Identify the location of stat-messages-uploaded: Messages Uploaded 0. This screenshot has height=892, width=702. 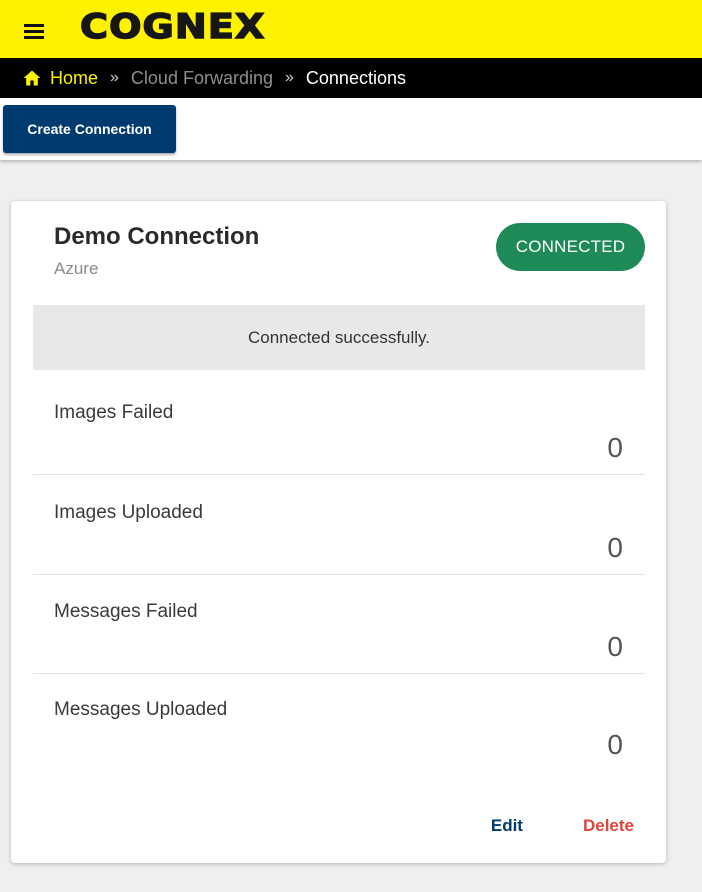
(339, 722).